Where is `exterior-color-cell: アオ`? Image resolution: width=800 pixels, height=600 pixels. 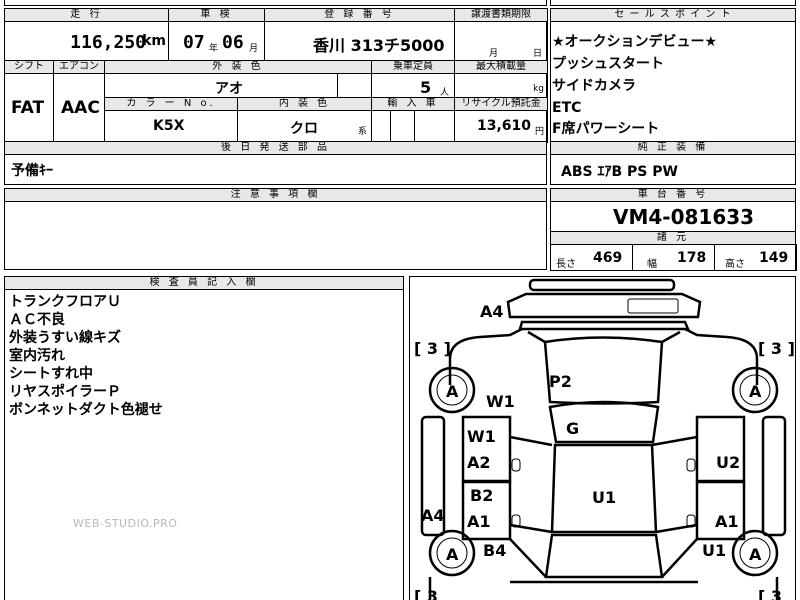 exterior-color-cell: アオ is located at coordinates (221, 85).